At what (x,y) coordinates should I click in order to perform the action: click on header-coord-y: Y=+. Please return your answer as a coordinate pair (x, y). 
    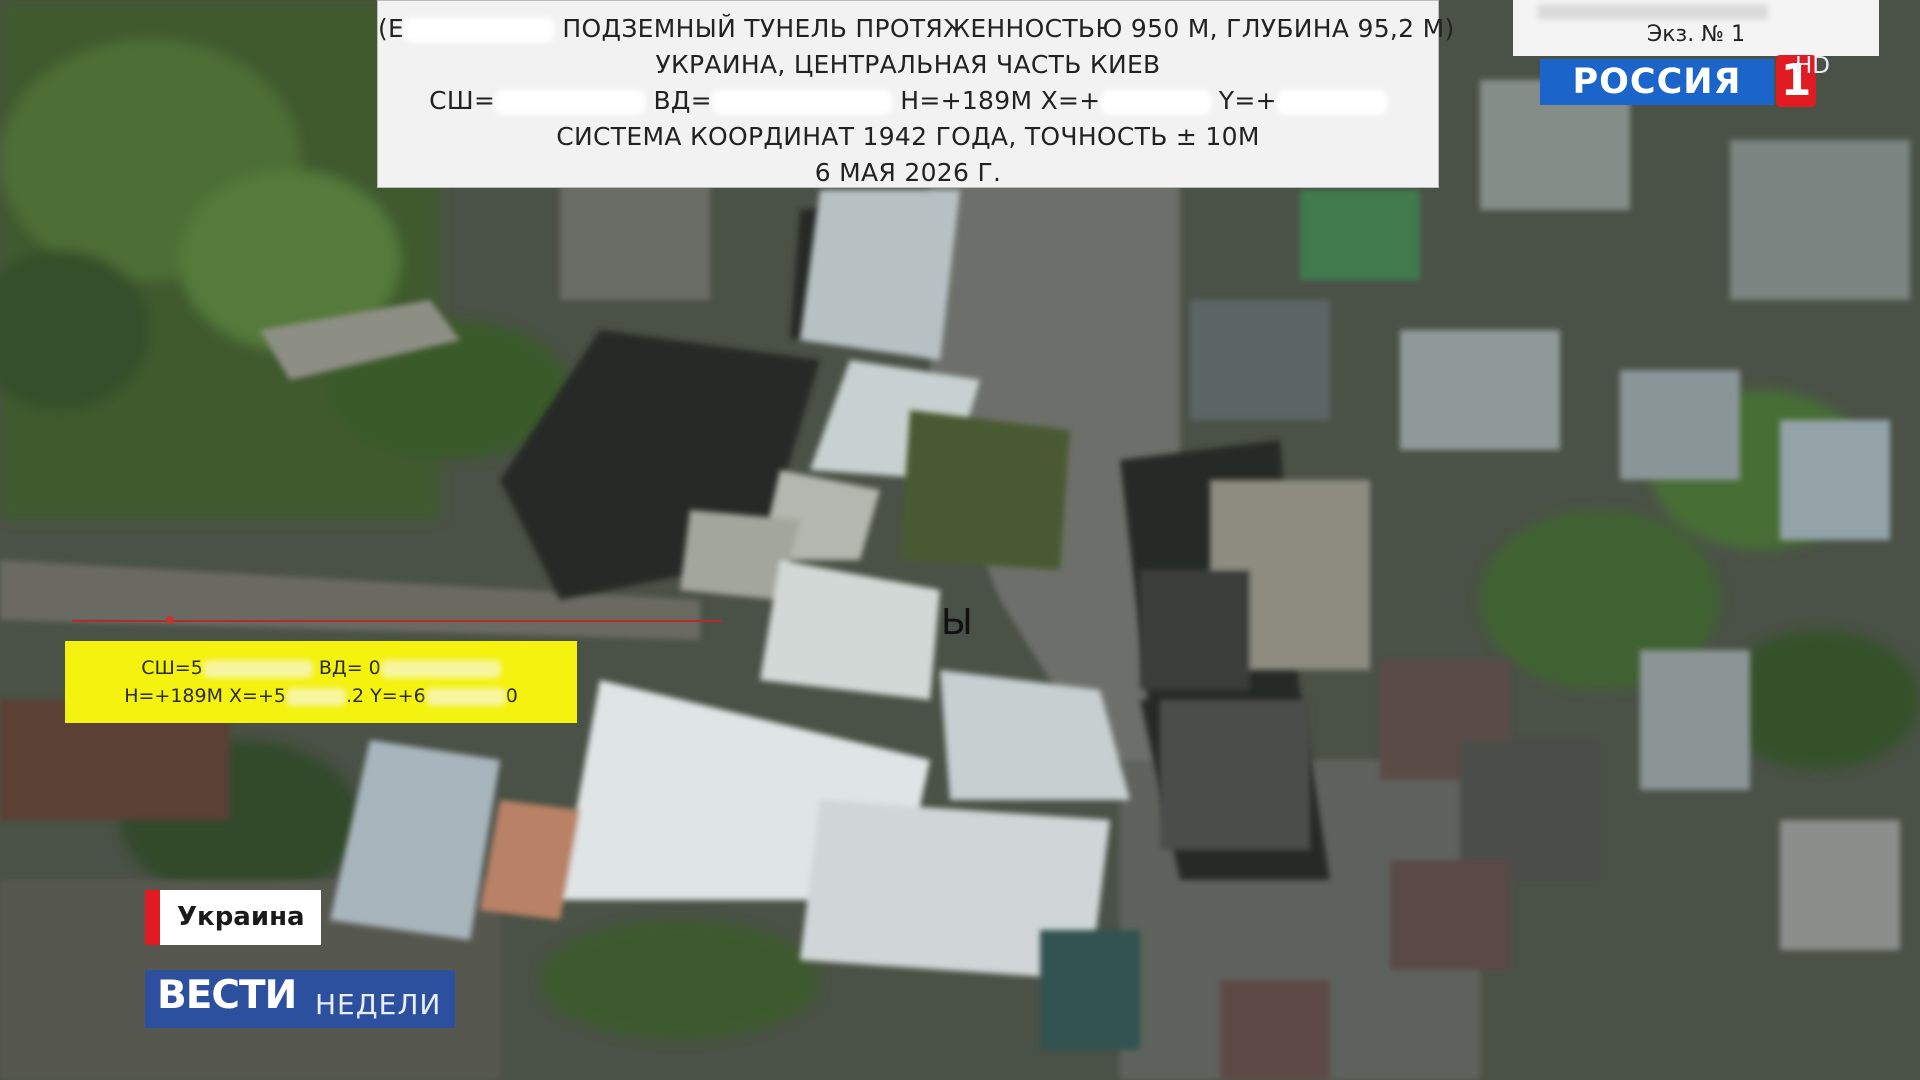
    Looking at the image, I should click on (1247, 100).